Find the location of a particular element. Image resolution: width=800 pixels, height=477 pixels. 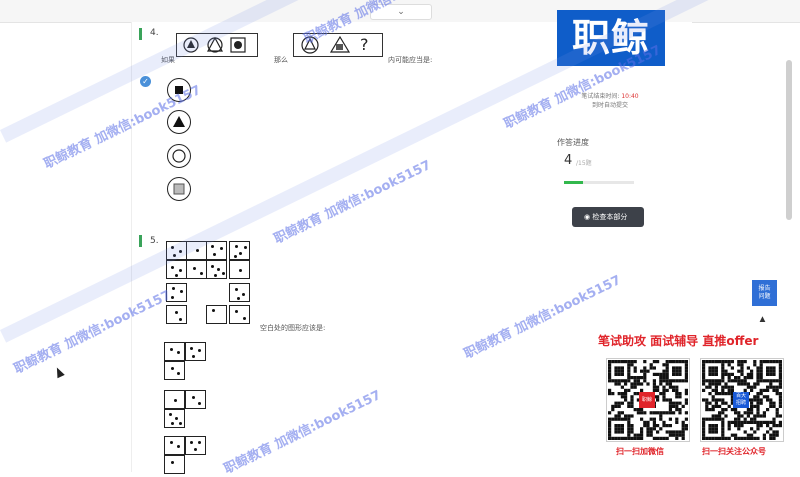

timer-value: 10:40 is located at coordinates (630, 96).